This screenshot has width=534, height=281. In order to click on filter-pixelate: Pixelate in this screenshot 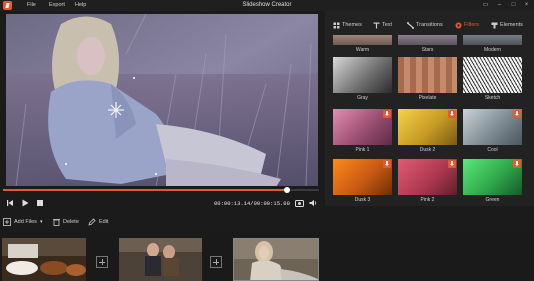, I will do `click(427, 79)`.